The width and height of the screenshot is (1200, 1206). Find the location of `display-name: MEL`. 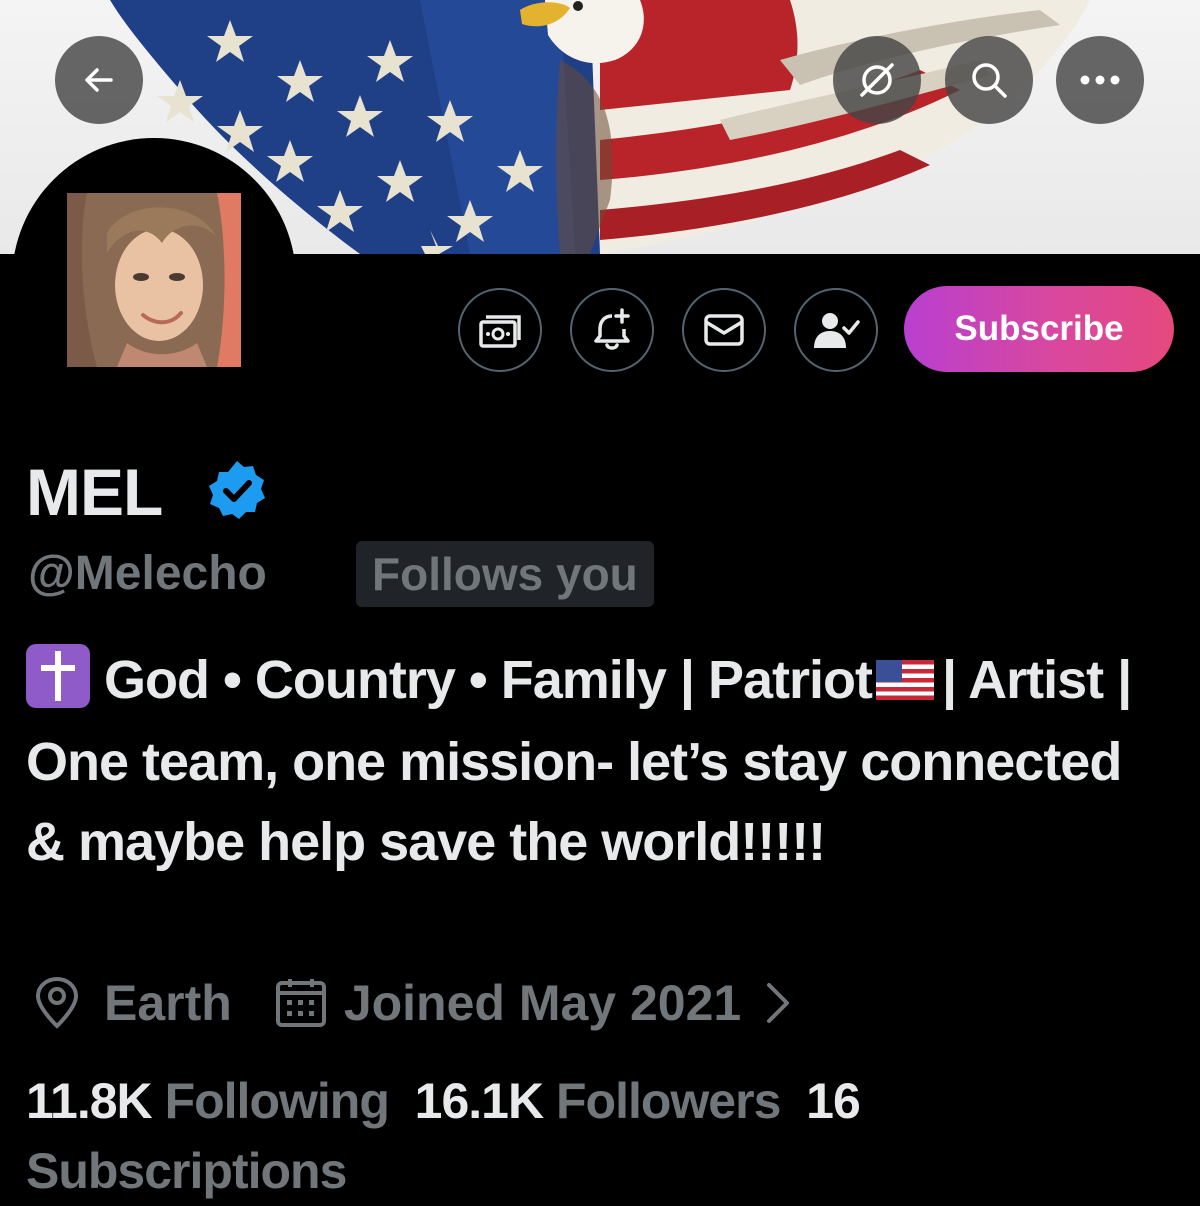

display-name: MEL is located at coordinates (94, 492).